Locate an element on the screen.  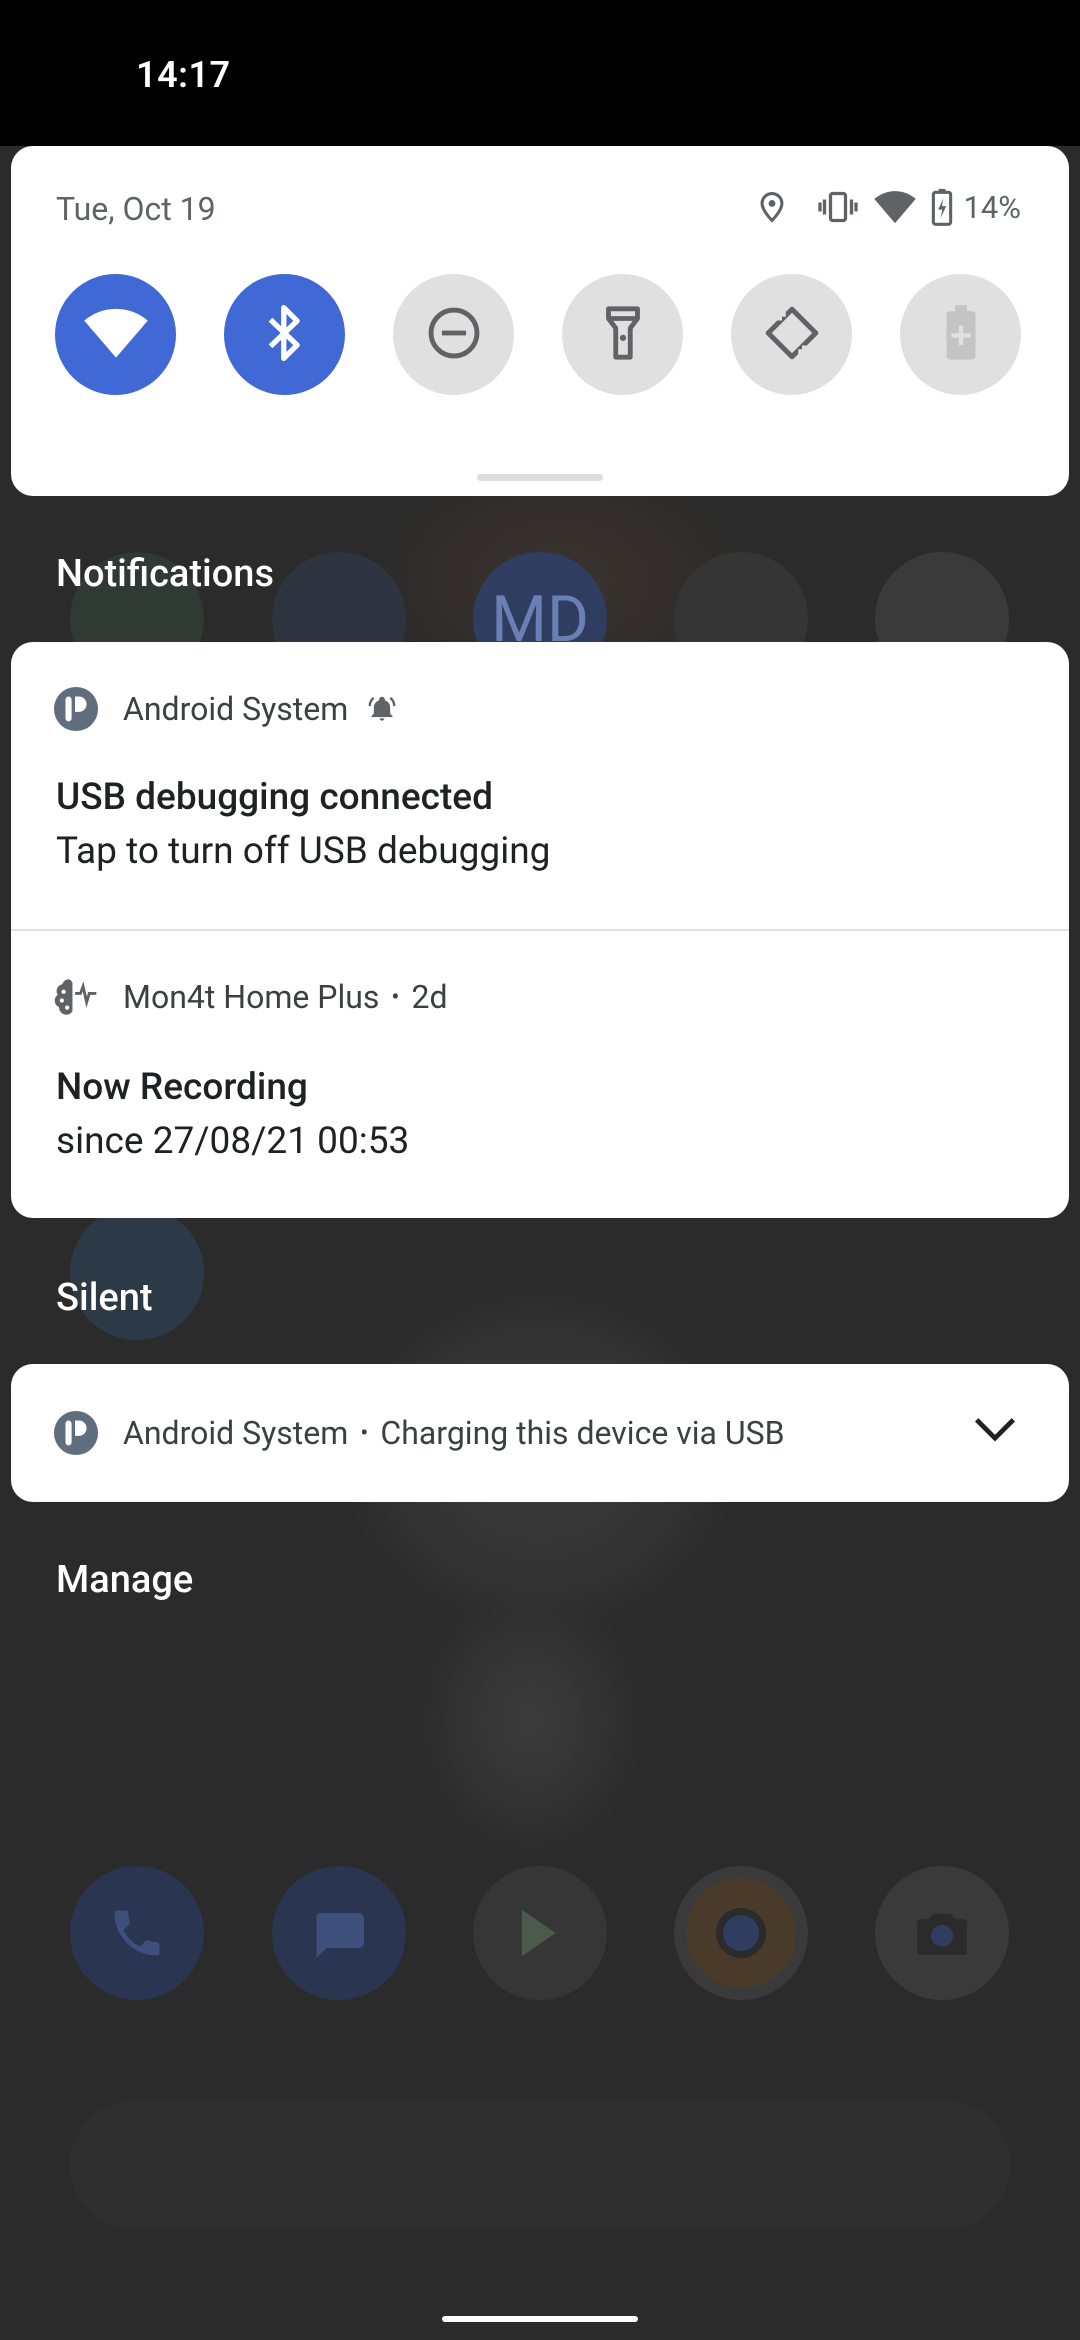
tile-battery-saver is located at coordinates (960, 334).